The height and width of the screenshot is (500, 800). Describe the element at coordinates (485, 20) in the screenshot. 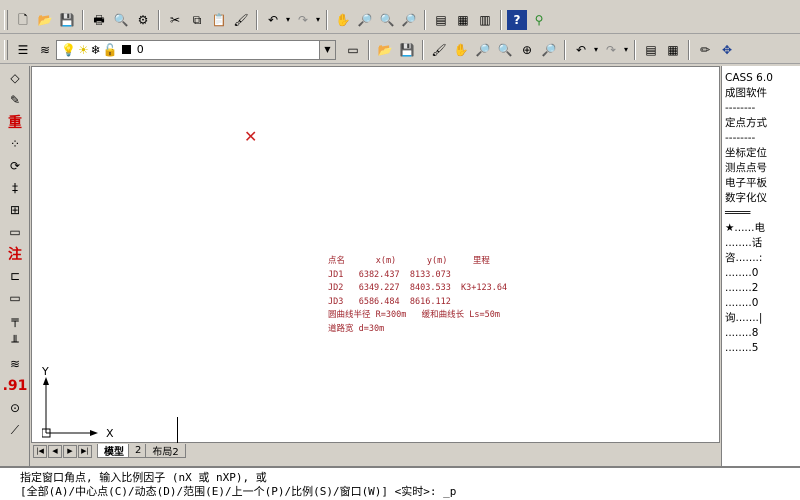

I see `tool-palette-icon: ▥` at that location.